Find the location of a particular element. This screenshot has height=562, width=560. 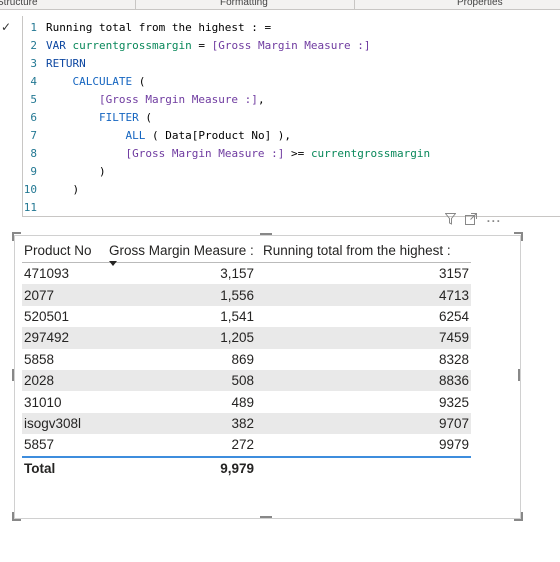

cell-running-total: 9707 is located at coordinates (364, 423).